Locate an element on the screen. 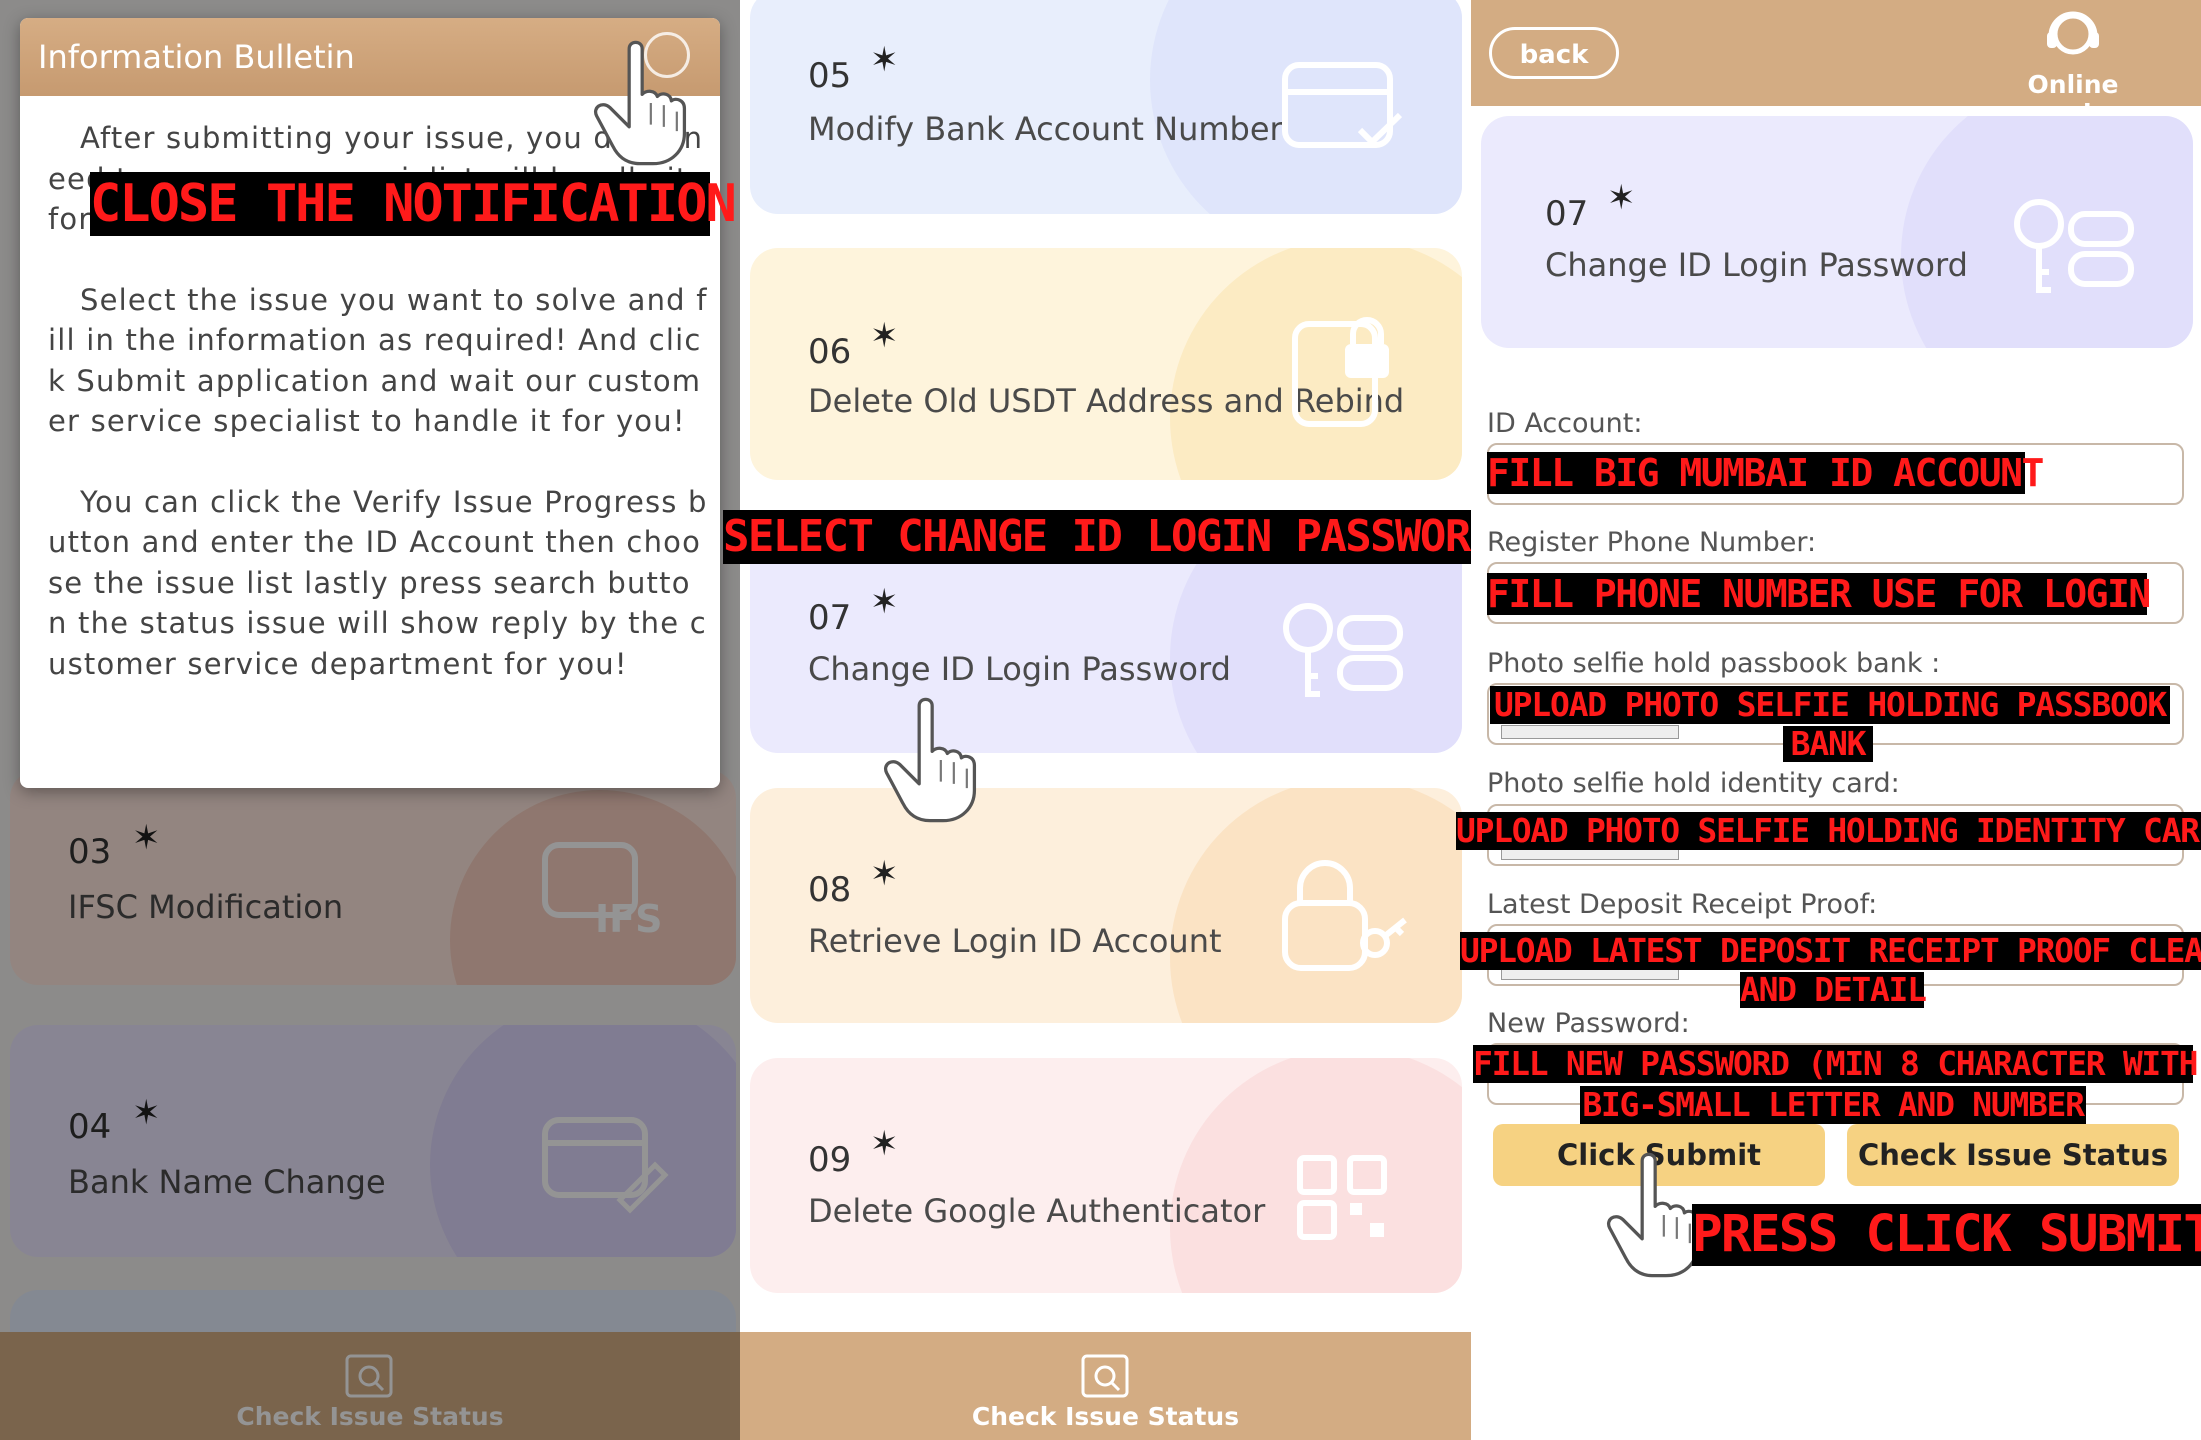 The width and height of the screenshot is (2201, 1440). instruction-upload-passbook-line2: BANK is located at coordinates (1828, 744).